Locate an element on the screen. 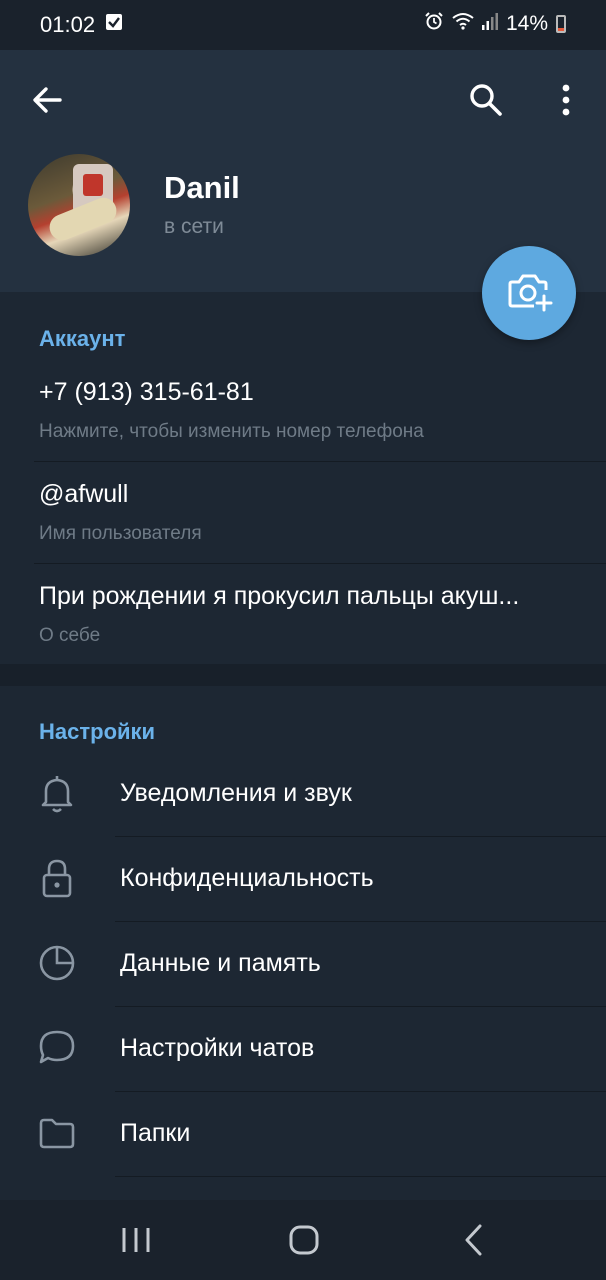  system-nav-bar is located at coordinates (303, 1240).